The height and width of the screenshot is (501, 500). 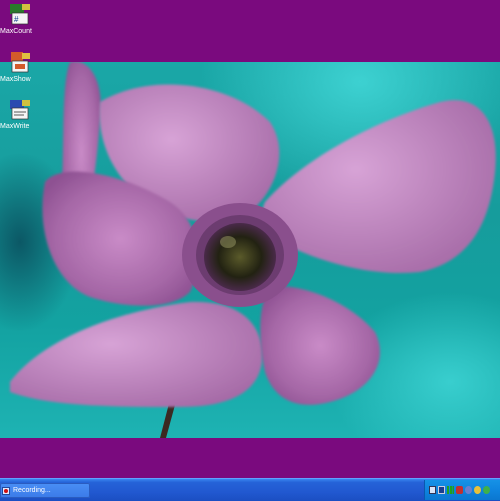 I want to click on maxwrite-app-icon, so click(x=20, y=110).